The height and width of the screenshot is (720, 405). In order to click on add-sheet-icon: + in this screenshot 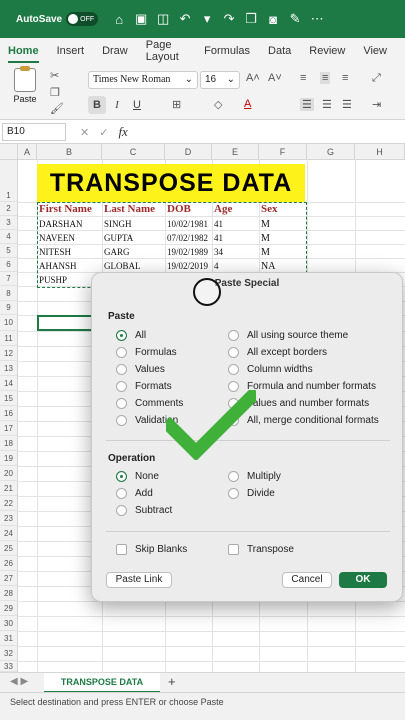, I will do `click(172, 681)`.